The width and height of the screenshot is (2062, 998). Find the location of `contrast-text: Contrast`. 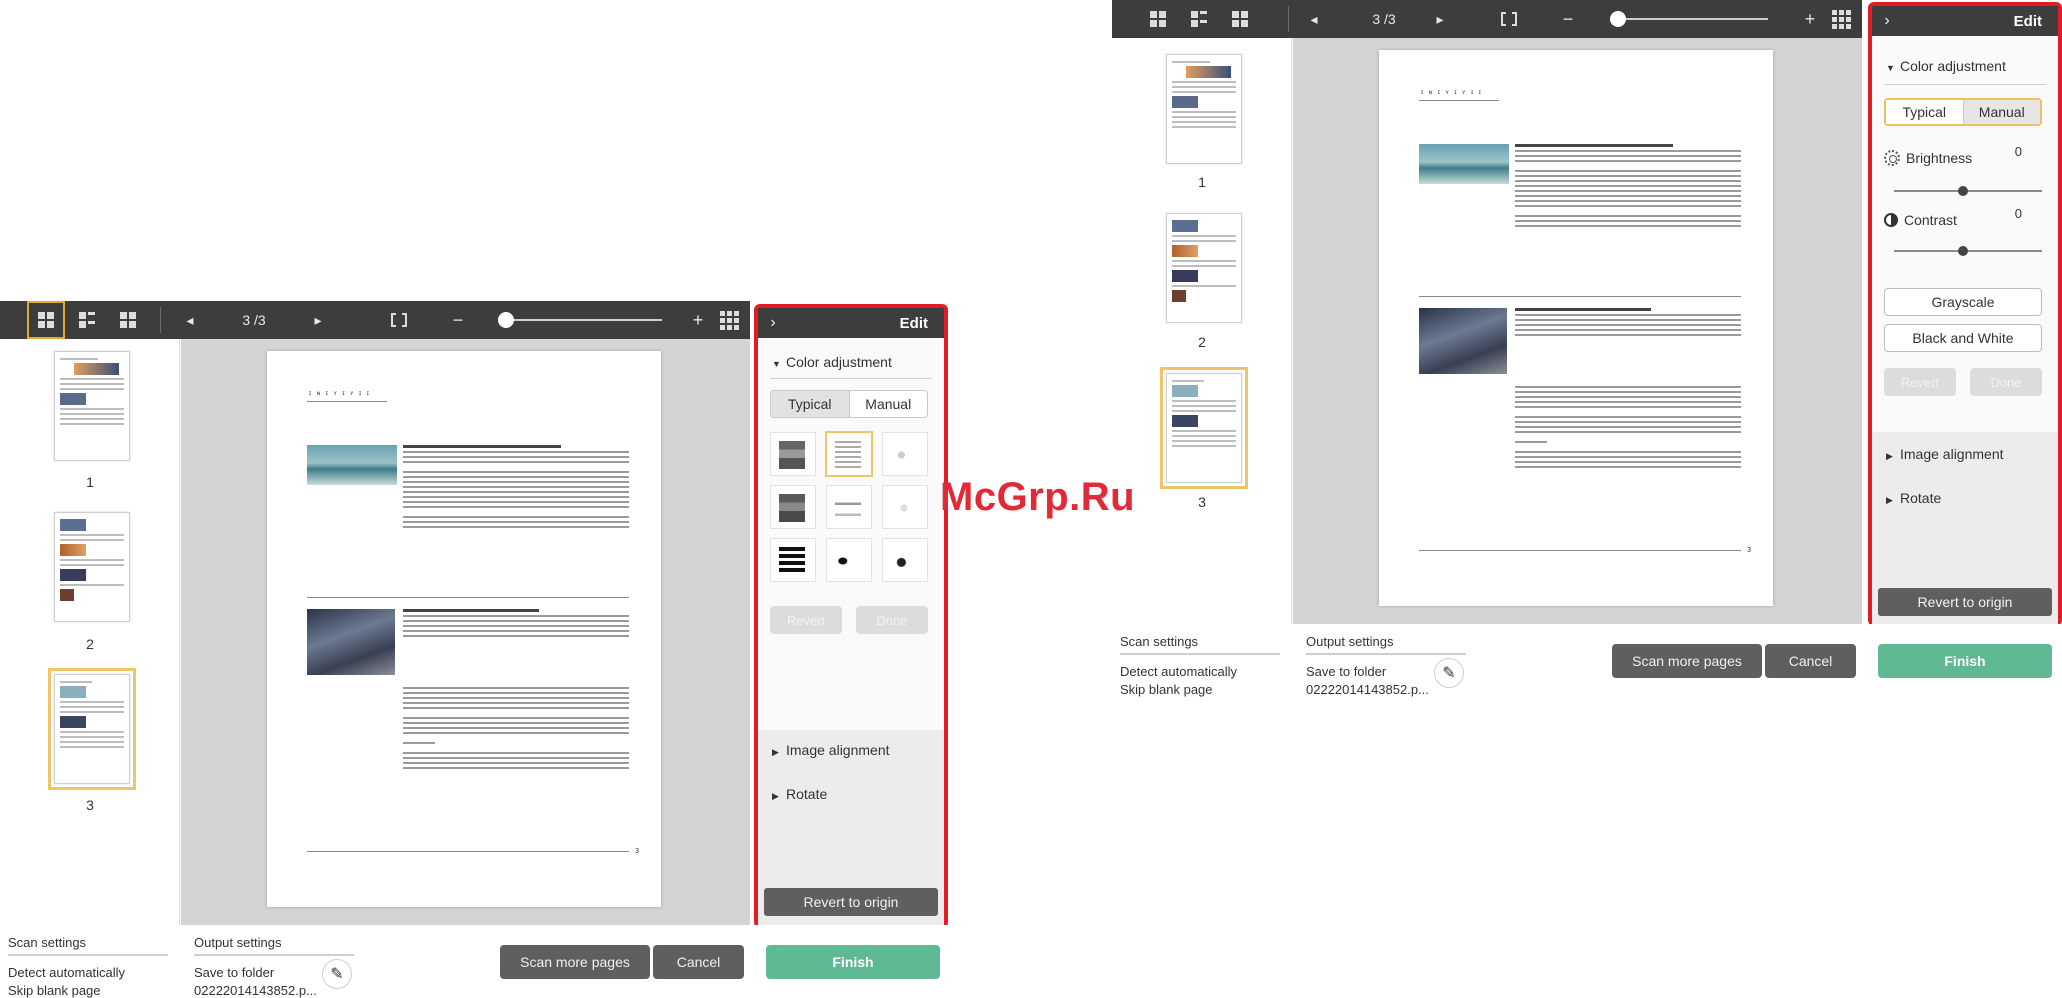

contrast-text: Contrast is located at coordinates (1930, 220).